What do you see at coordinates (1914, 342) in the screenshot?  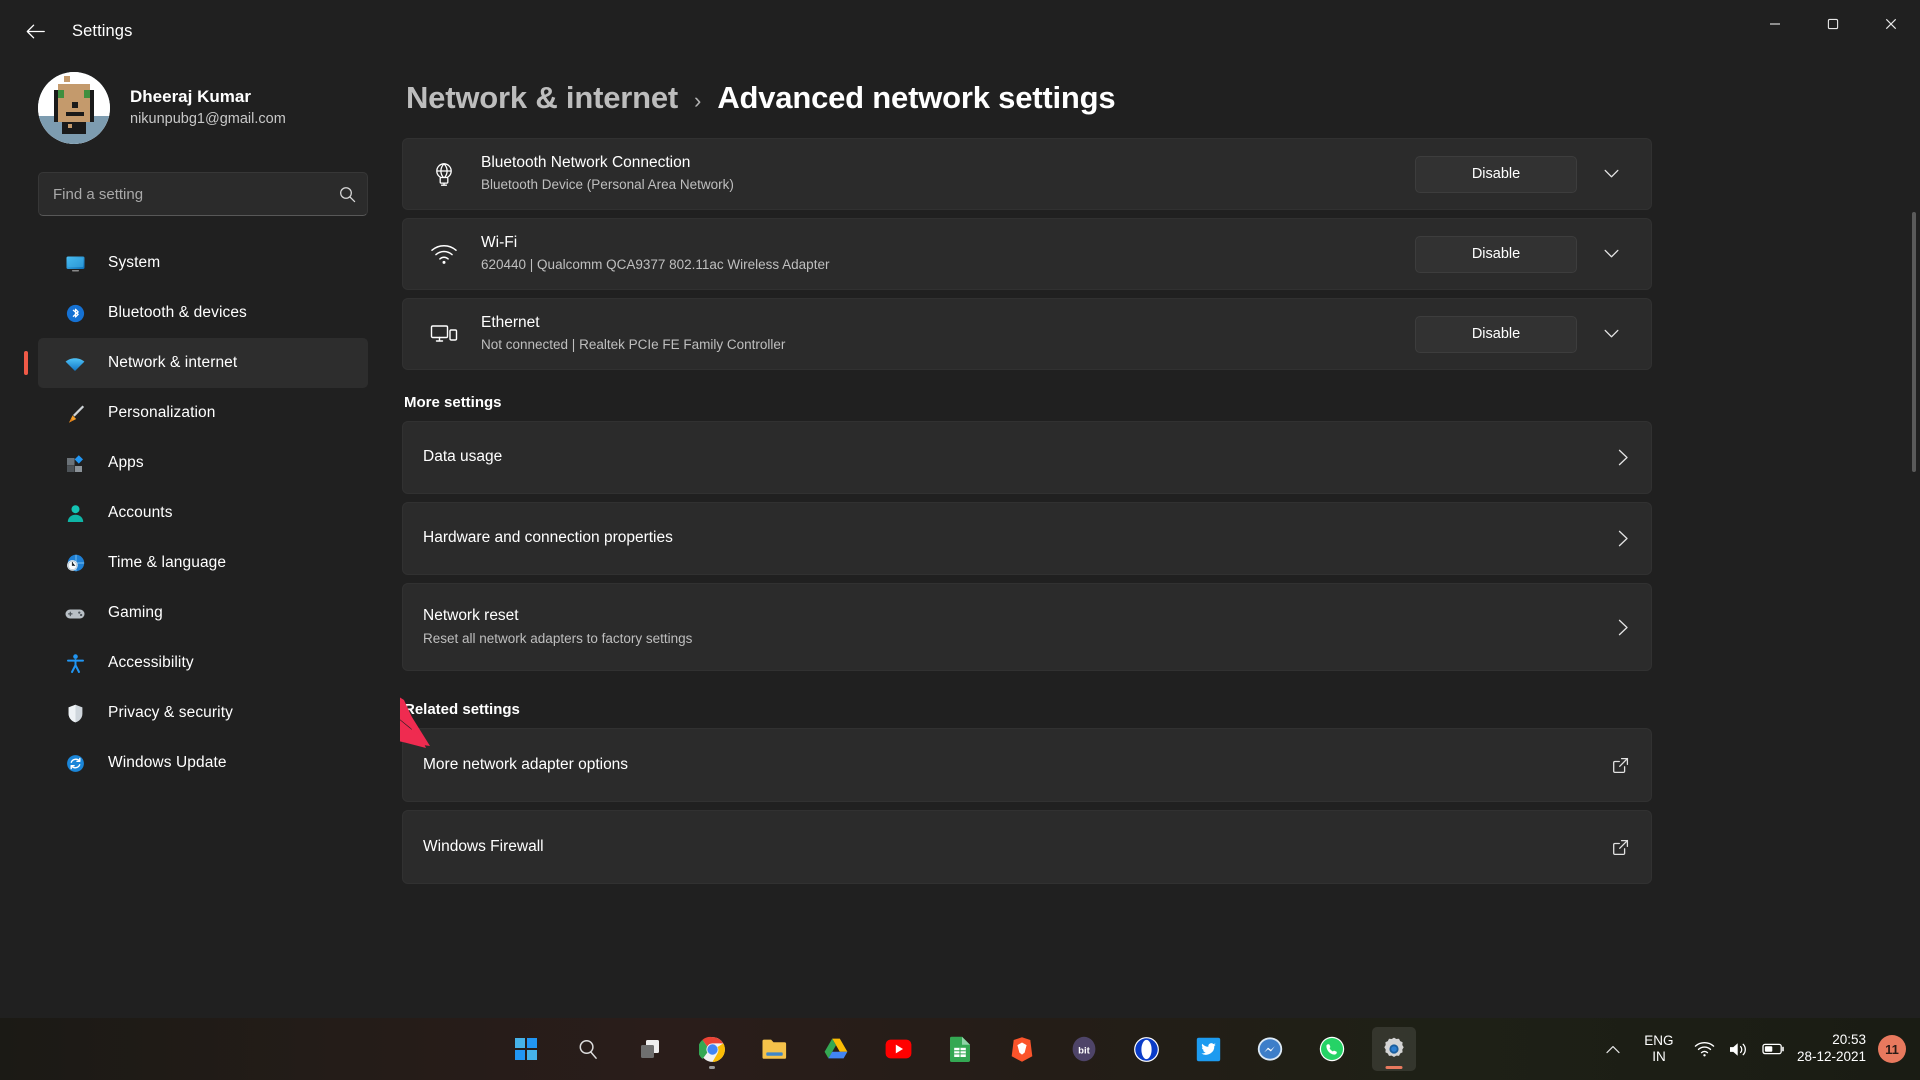 I see `scrollbar-thumb` at bounding box center [1914, 342].